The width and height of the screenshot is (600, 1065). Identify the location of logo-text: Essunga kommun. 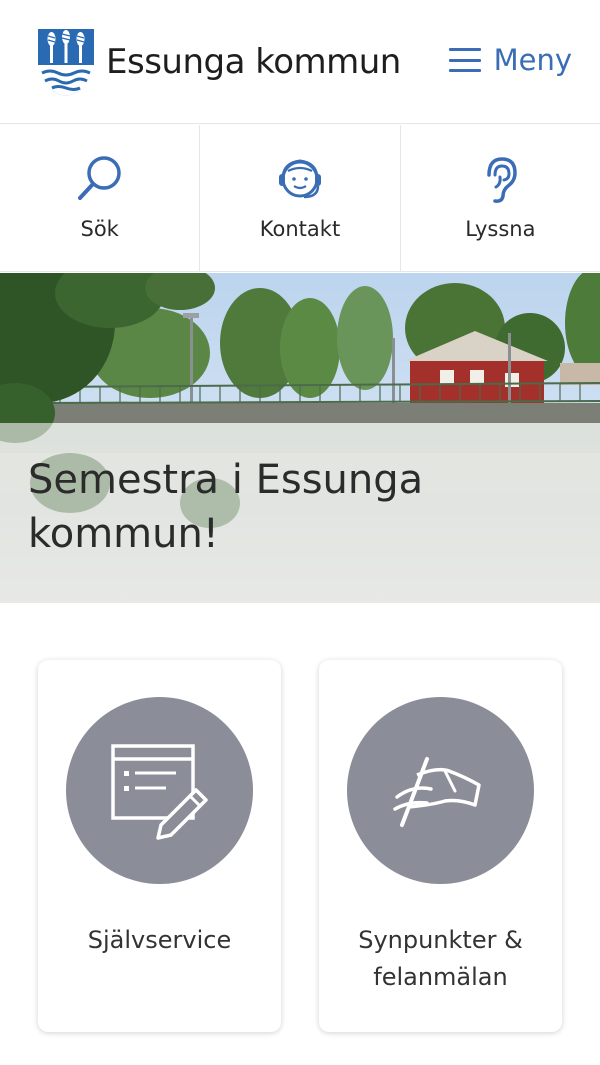
(253, 62).